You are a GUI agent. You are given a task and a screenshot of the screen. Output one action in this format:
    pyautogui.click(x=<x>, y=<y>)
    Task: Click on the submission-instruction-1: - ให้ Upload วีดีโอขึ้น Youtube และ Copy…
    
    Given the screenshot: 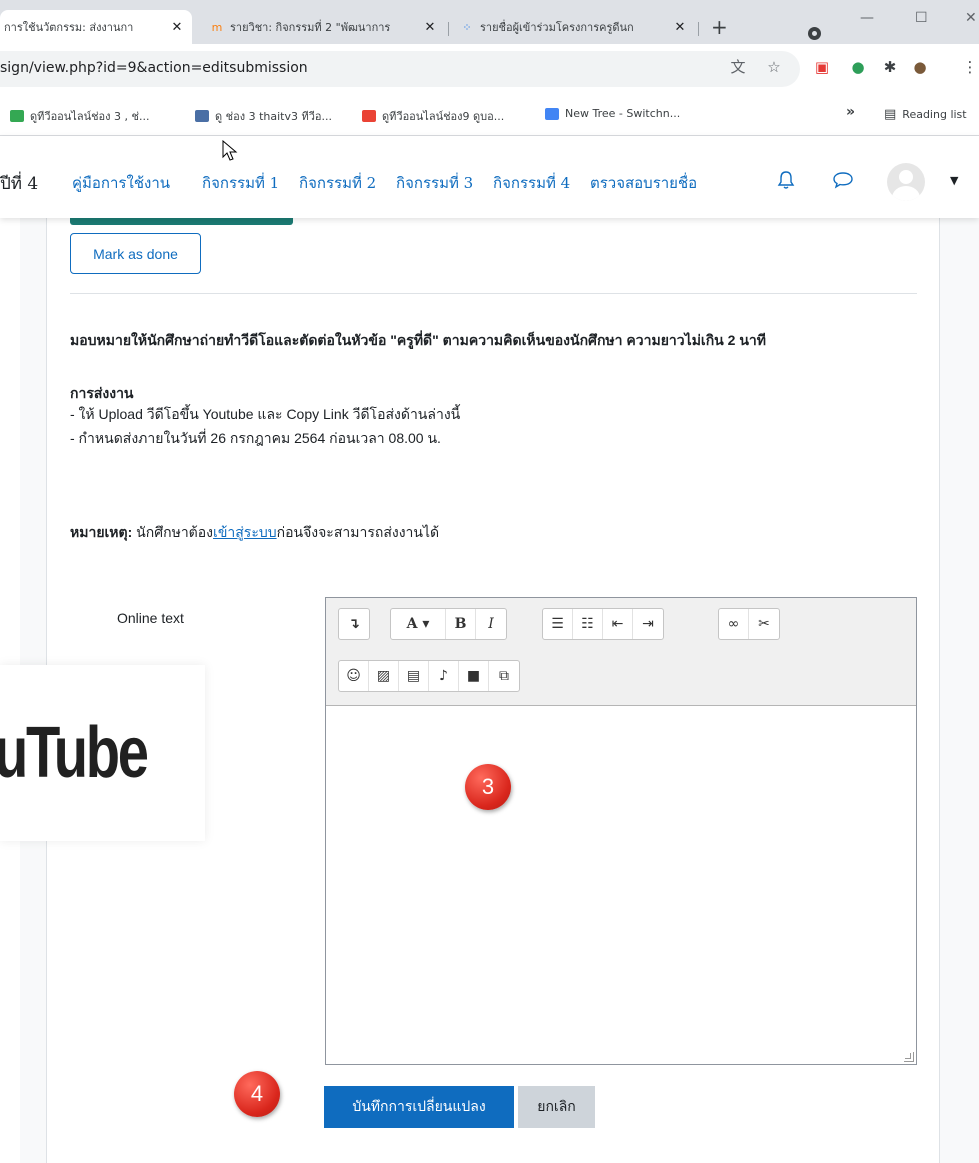 What is the action you would take?
    pyautogui.click(x=265, y=414)
    